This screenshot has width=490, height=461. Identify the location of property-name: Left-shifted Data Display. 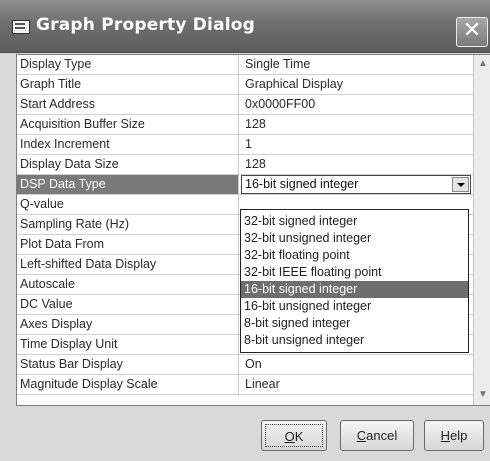
(128, 264).